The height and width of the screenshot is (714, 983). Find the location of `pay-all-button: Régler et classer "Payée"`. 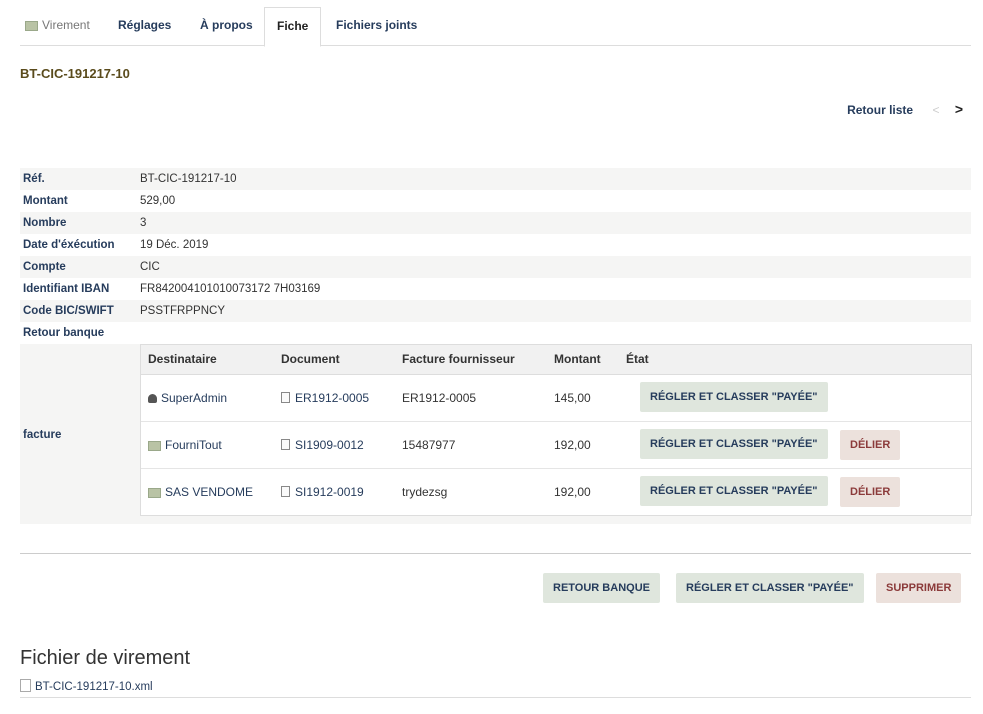

pay-all-button: Régler et classer "Payée" is located at coordinates (770, 588).